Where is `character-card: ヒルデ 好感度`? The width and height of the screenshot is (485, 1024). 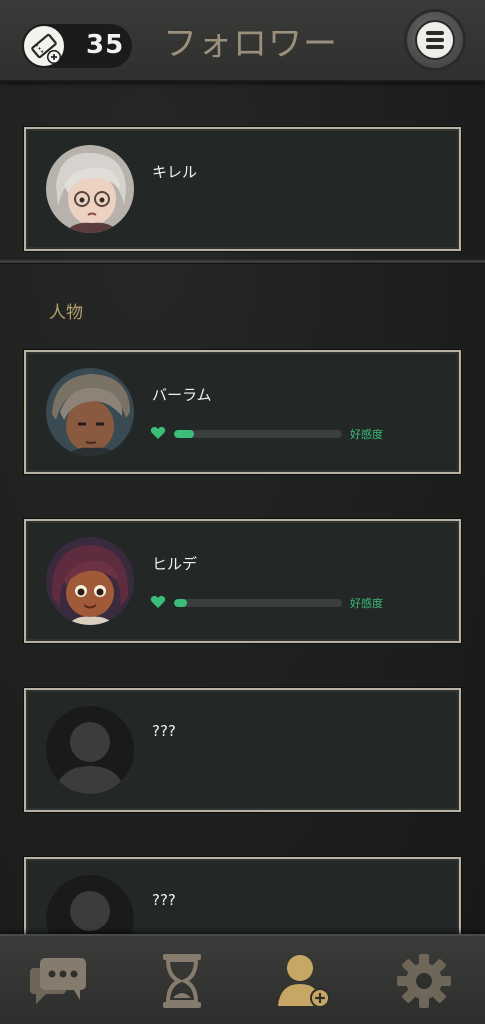 character-card: ヒルデ 好感度 is located at coordinates (242, 581).